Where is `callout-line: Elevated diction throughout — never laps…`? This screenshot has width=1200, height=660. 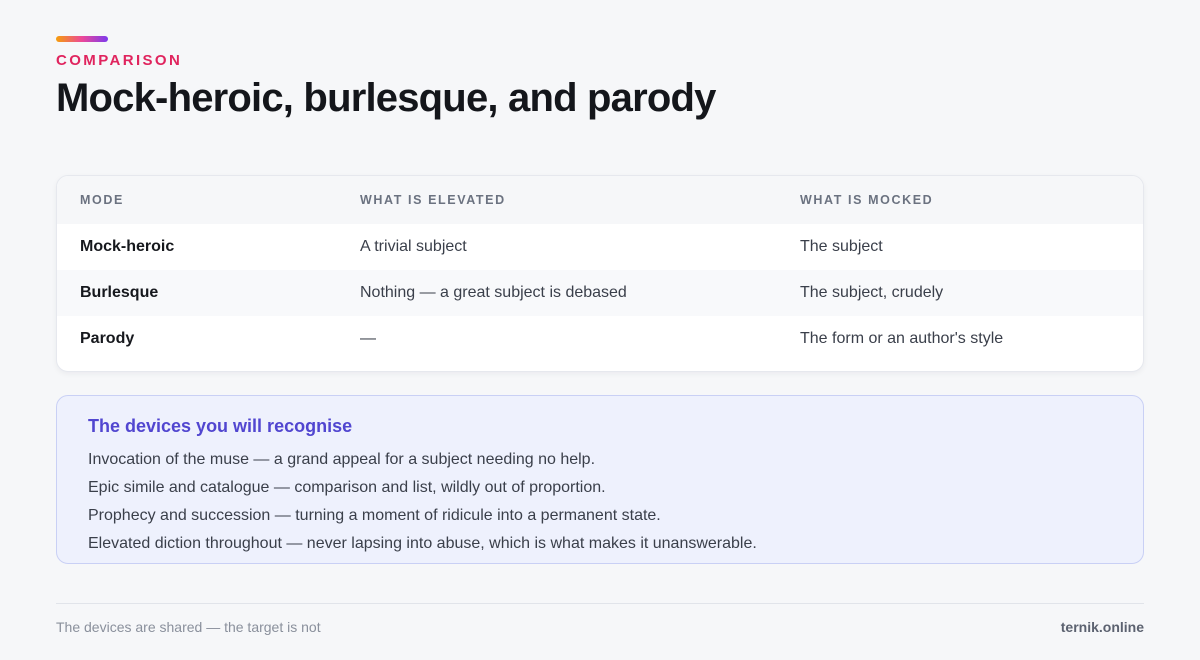
callout-line: Elevated diction throughout — never laps… is located at coordinates (422, 543).